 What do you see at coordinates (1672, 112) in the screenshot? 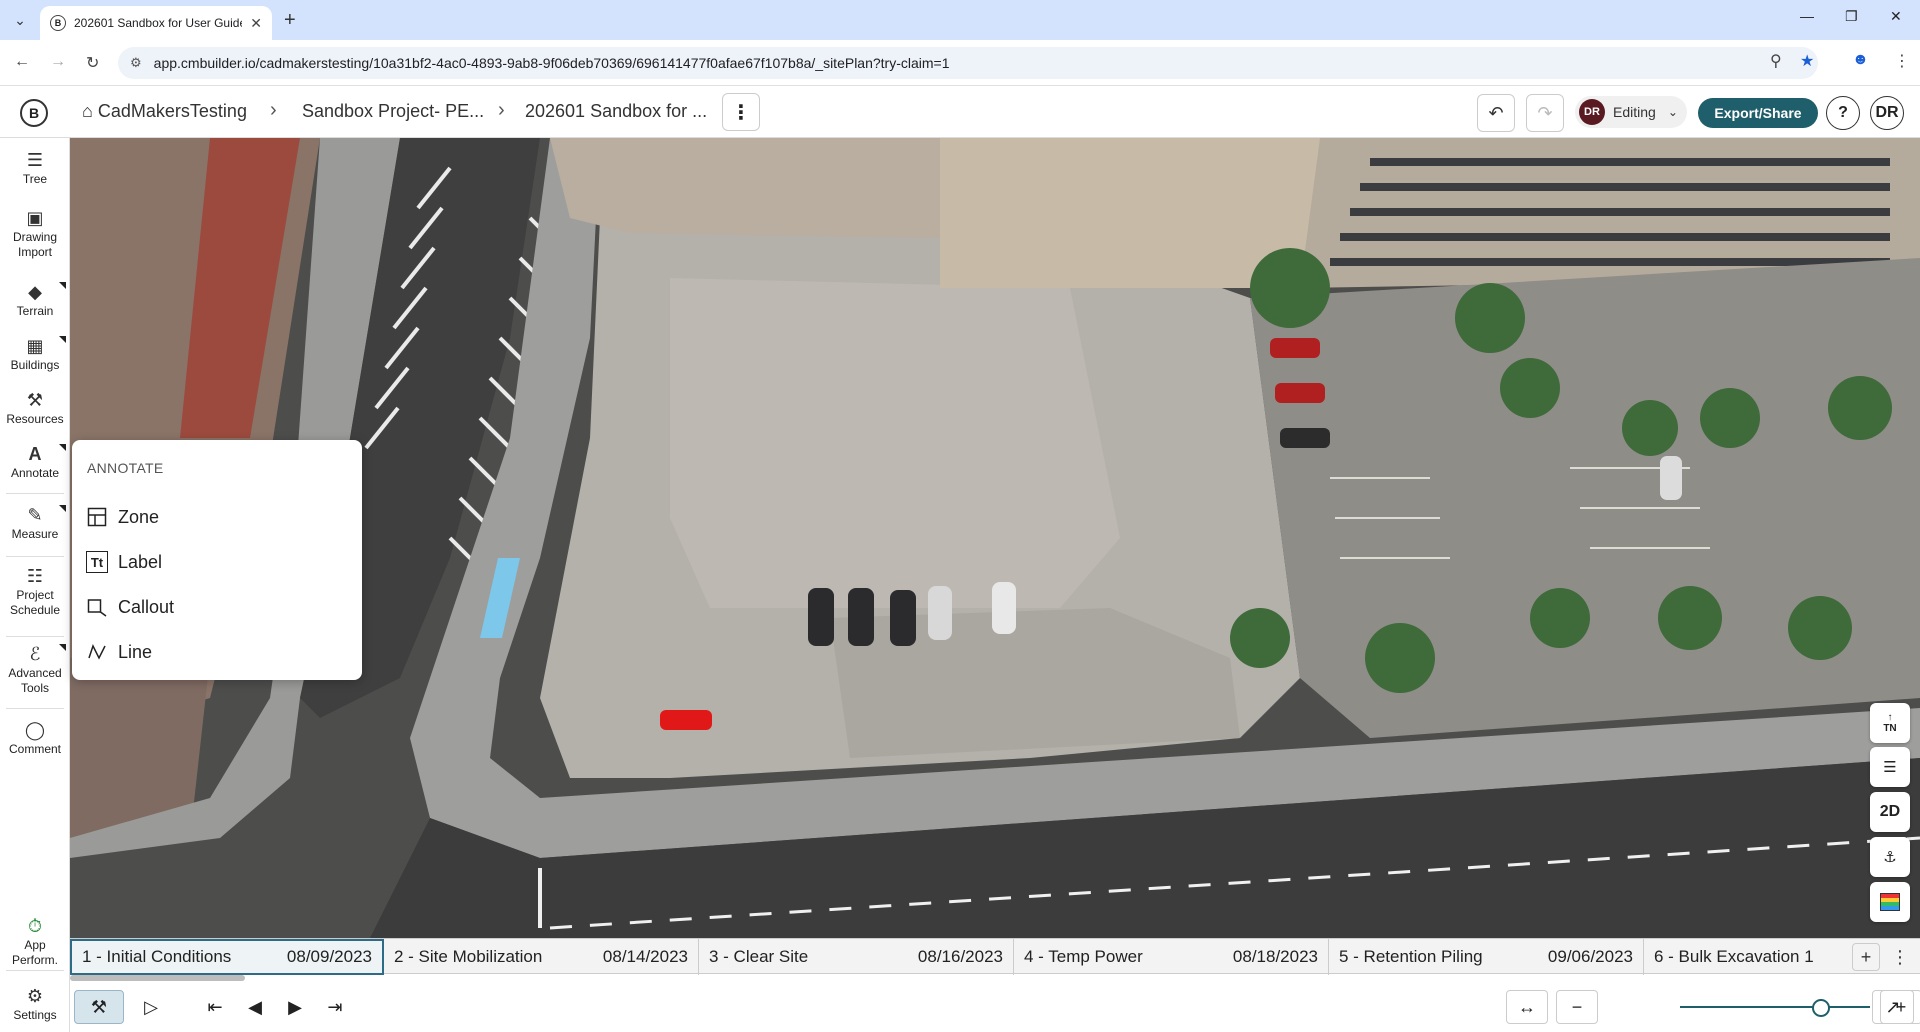
I see `chevron-down-icon: ⌄` at bounding box center [1672, 112].